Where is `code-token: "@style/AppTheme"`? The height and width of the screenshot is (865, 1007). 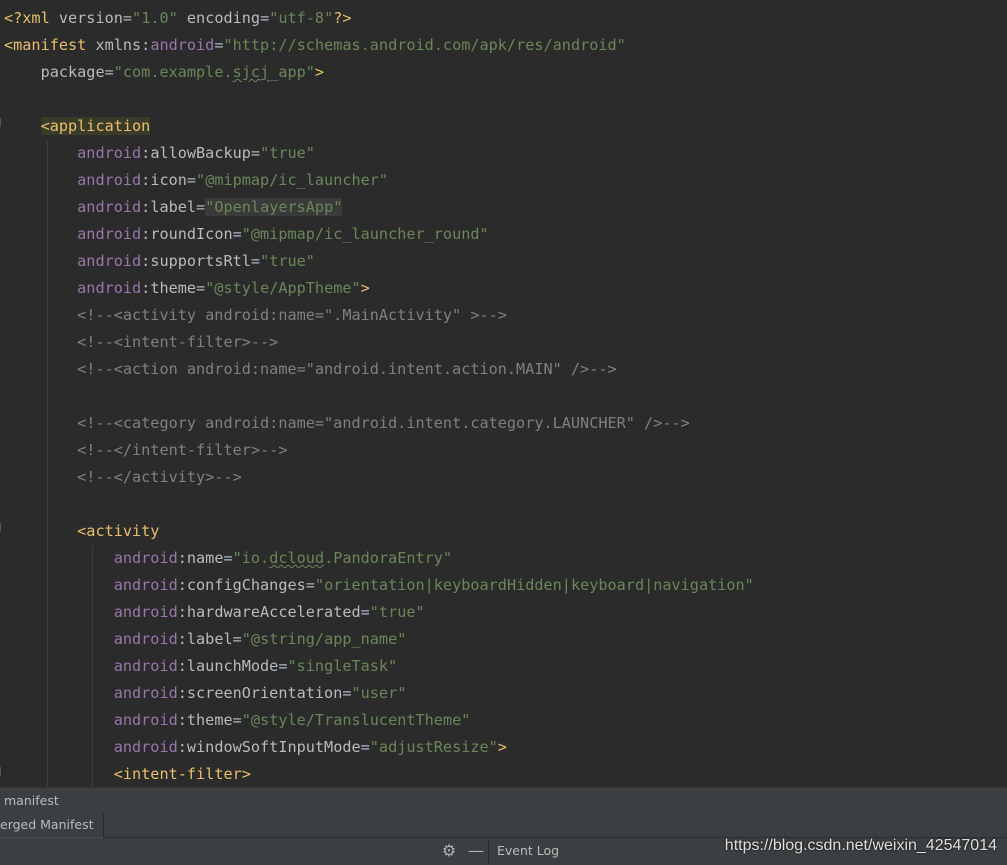 code-token: "@style/AppTheme" is located at coordinates (283, 288).